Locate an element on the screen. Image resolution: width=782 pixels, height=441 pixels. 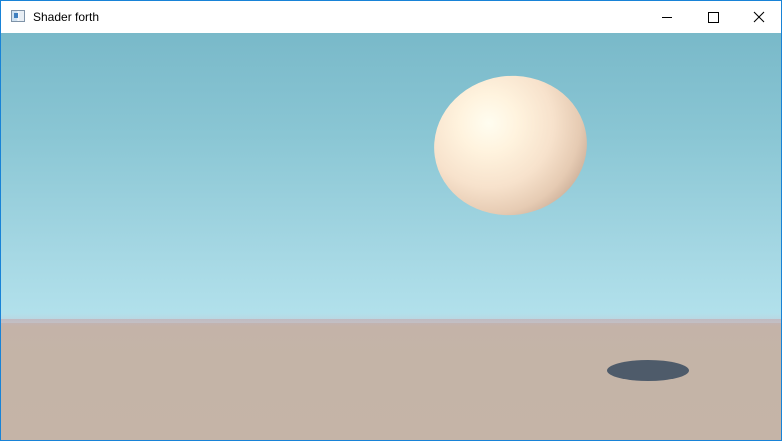
minimize-icon is located at coordinates (667, 17).